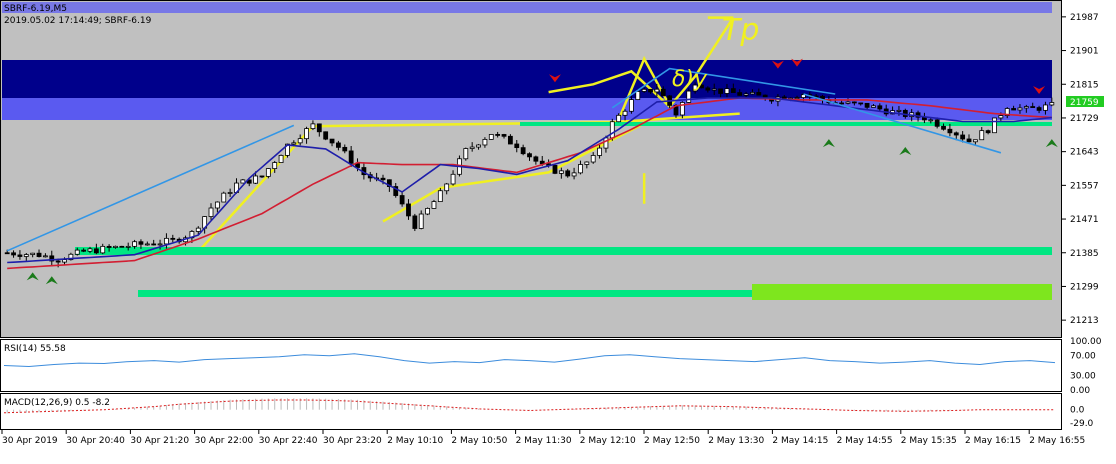  I want to click on price-tick-label: 21385, so click(1084, 254).